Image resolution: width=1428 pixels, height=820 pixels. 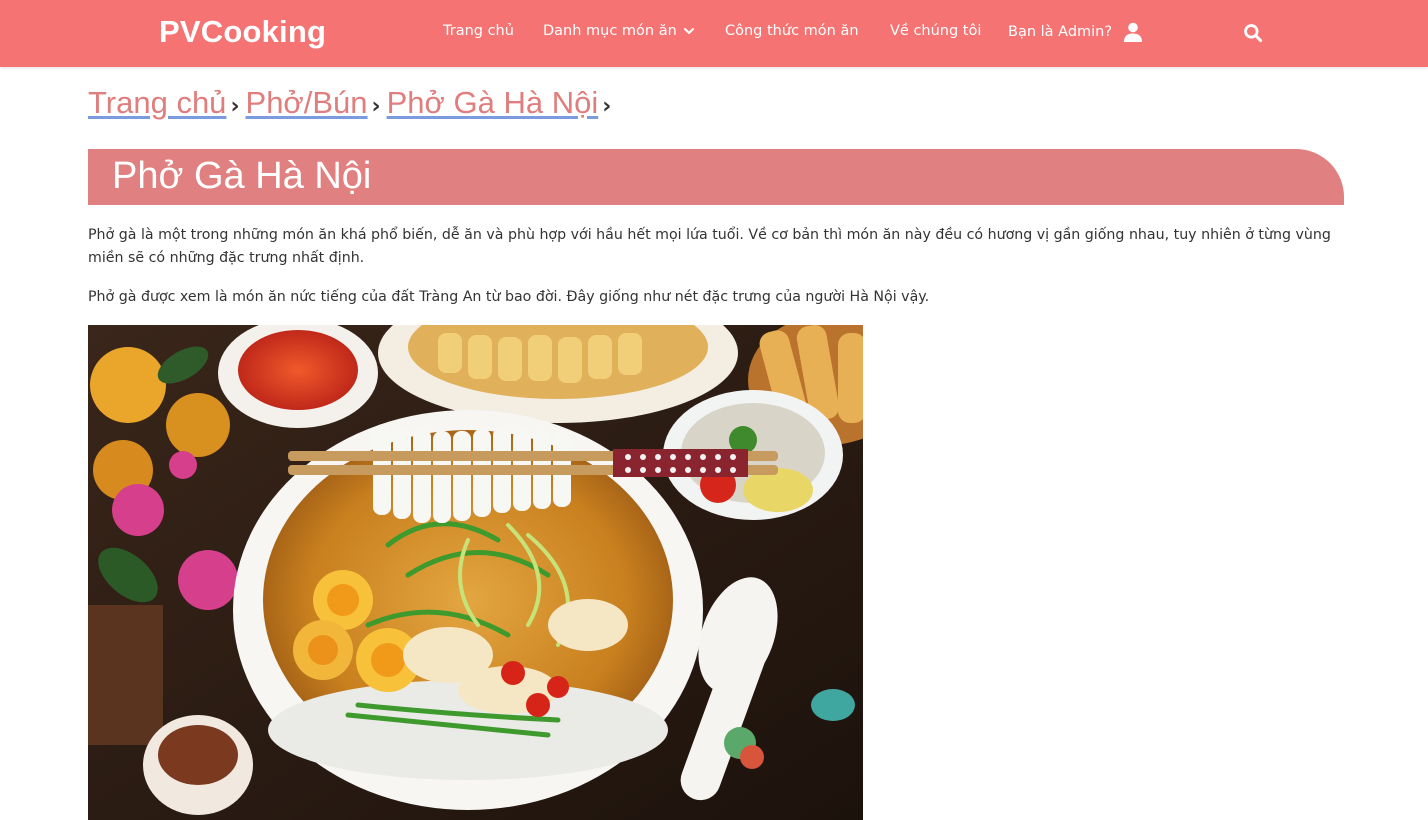 I want to click on nav-categories-dropdown: Danh mục món ăn, so click(x=619, y=31).